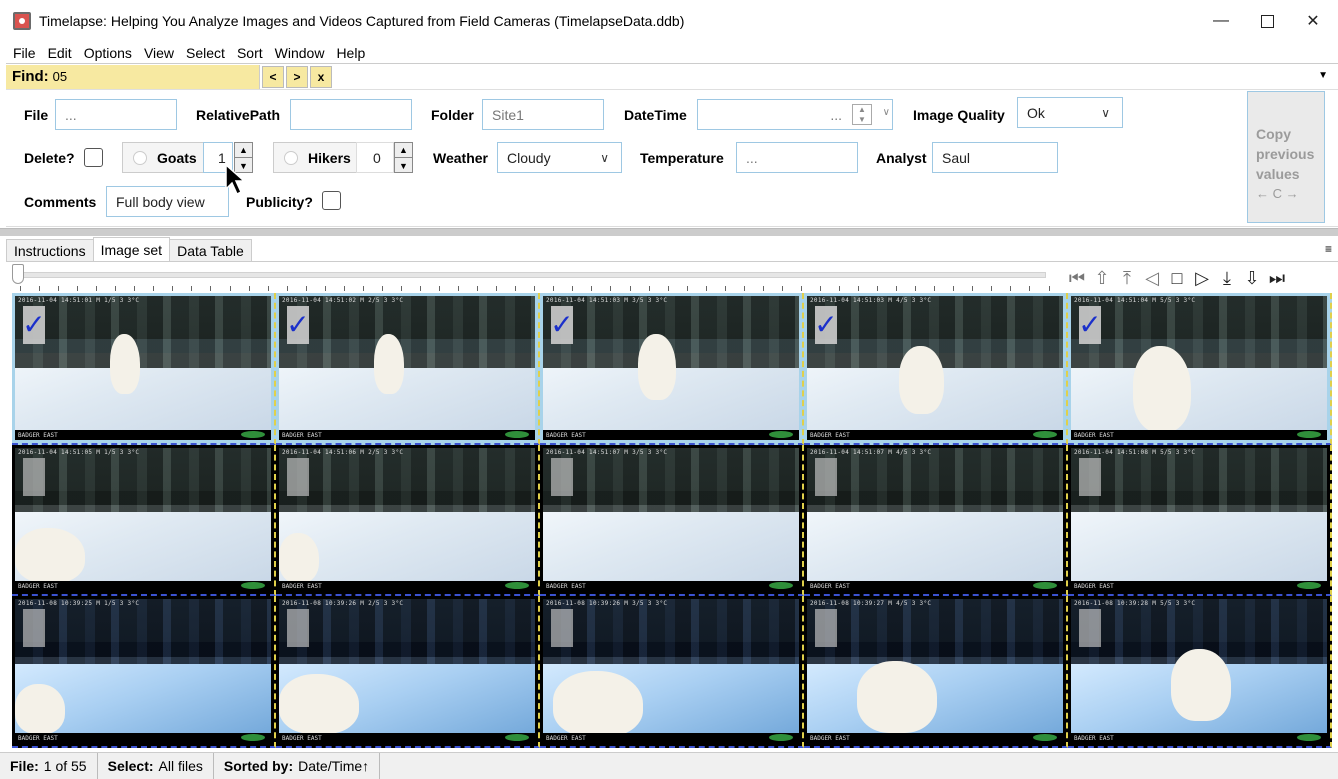 This screenshot has width=1338, height=779. I want to click on hikers-spinner: ▲ ▼, so click(403, 157).